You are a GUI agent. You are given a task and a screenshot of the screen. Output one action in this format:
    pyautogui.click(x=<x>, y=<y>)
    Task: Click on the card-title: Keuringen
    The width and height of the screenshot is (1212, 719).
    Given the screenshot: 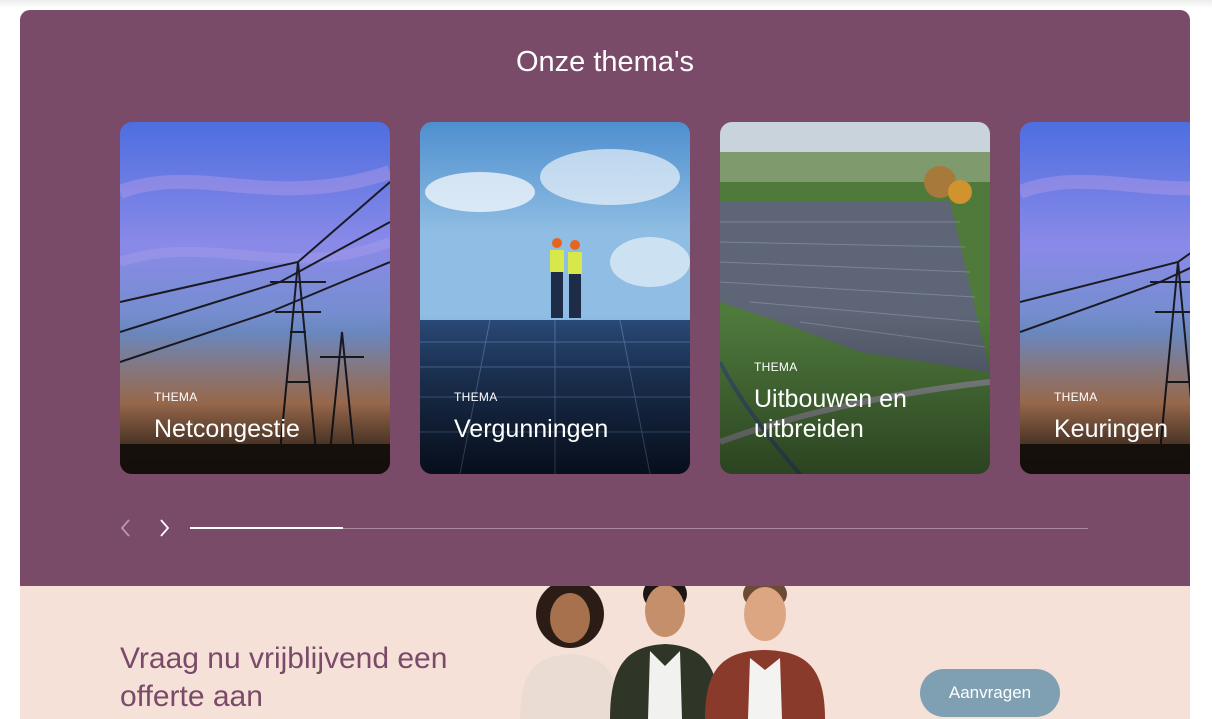 What is the action you would take?
    pyautogui.click(x=1111, y=429)
    